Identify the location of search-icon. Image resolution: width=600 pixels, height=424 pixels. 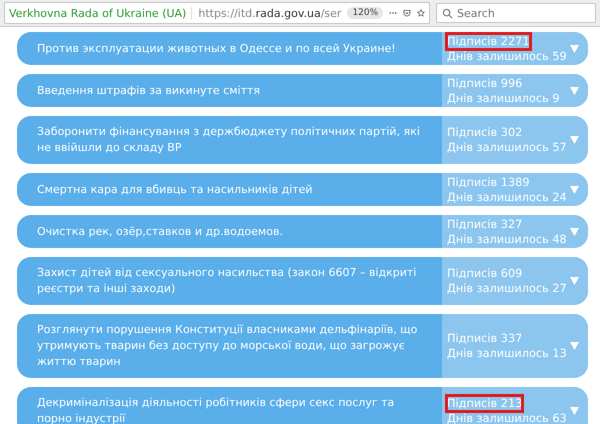
(447, 13).